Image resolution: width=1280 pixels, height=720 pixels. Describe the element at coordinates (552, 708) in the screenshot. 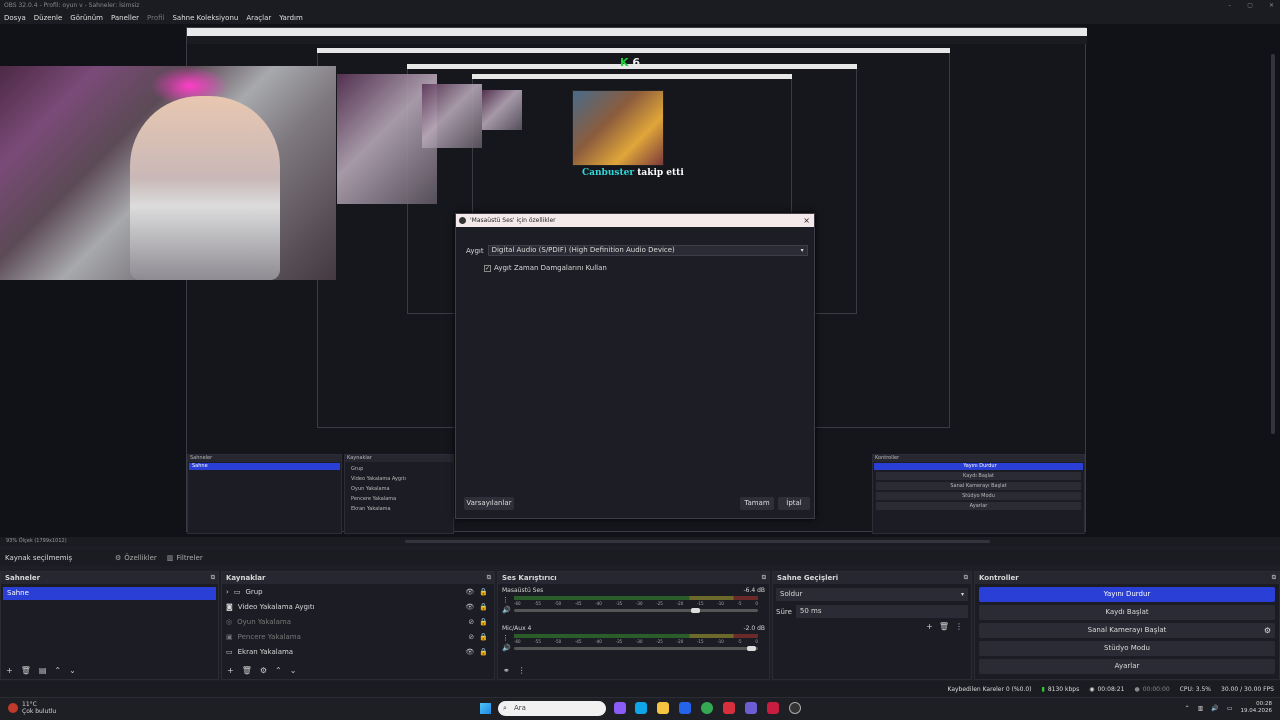

I see `taskbar-search: ⌕ Ara` at that location.